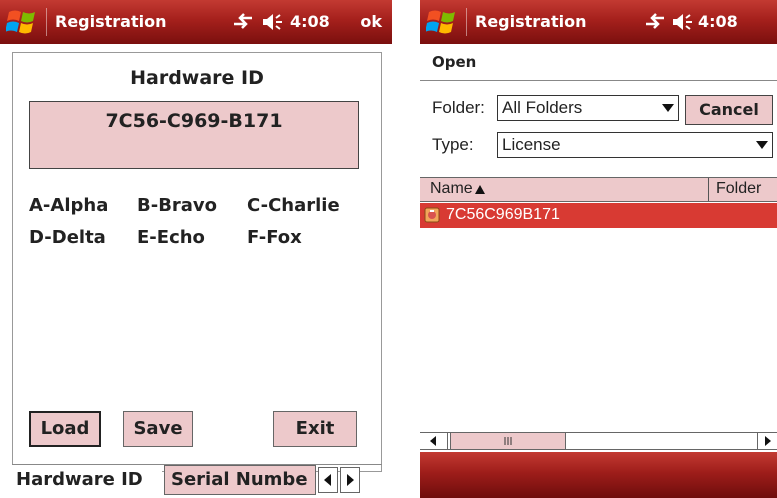 This screenshot has height=498, width=777. Describe the element at coordinates (87, 480) in the screenshot. I see `tab-hardware-id: Hardware ID` at that location.